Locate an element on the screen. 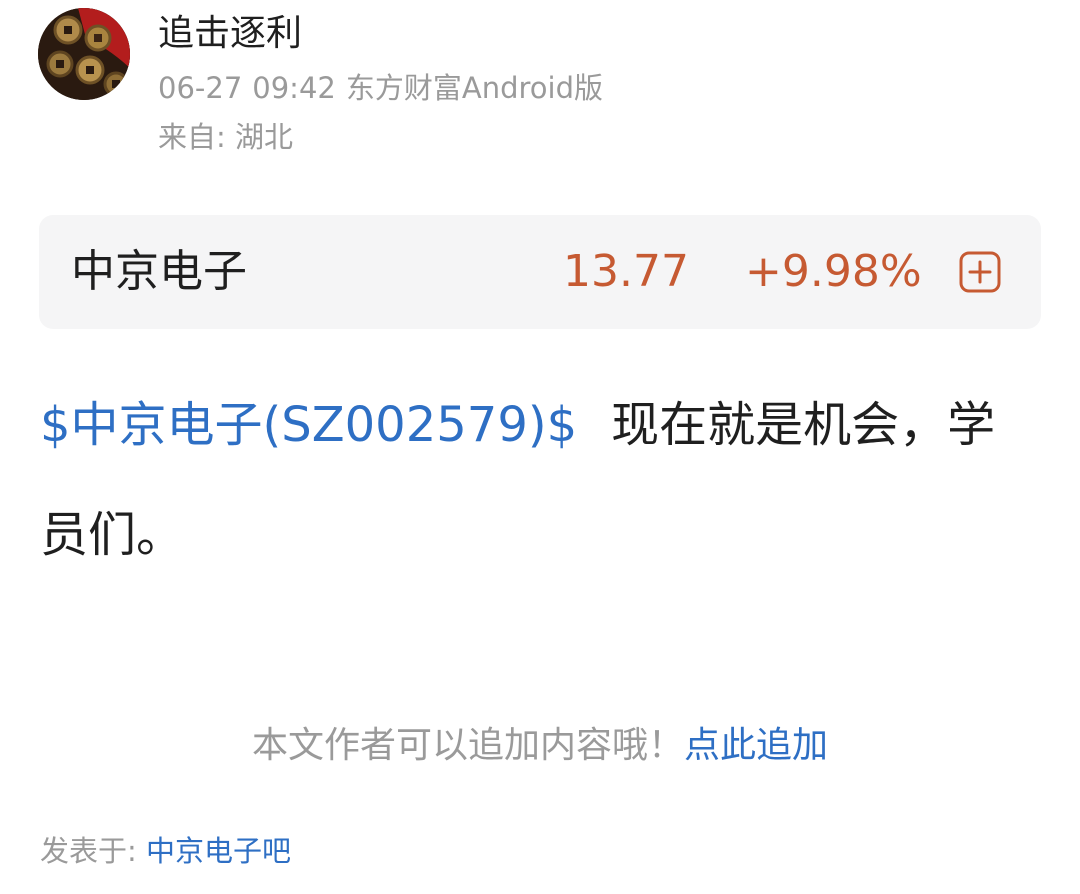 Image resolution: width=1080 pixels, height=894 pixels. coins-avatar-icon is located at coordinates (84, 54).